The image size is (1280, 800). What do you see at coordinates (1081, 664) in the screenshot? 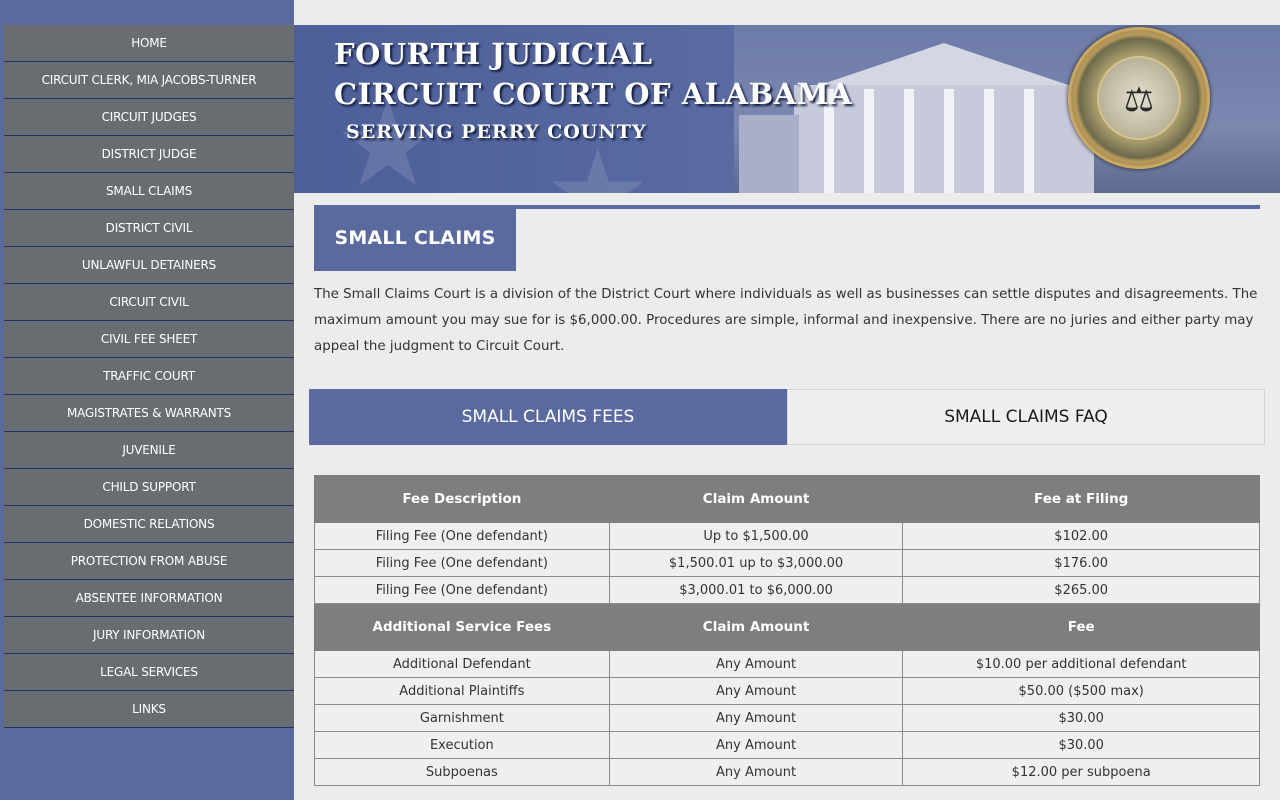
I see `table-cell: $10.00 per additional defendant` at bounding box center [1081, 664].